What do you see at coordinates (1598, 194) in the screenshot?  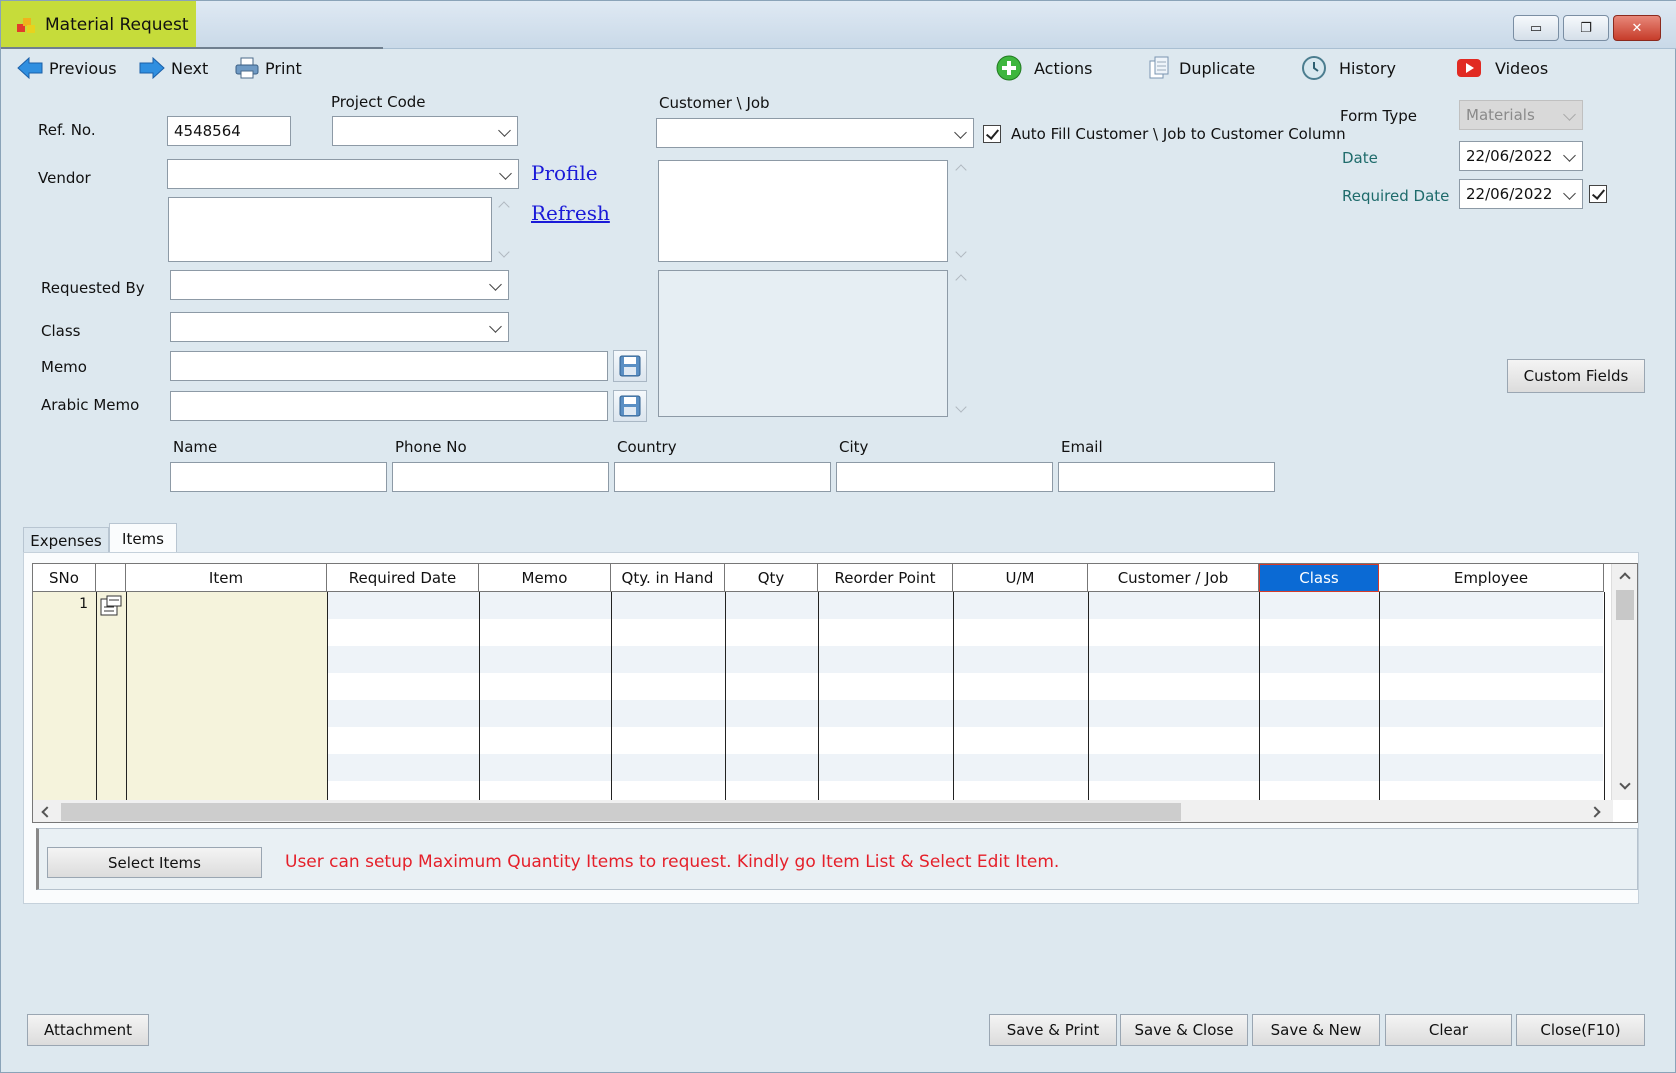 I see `required-date-checkbox` at bounding box center [1598, 194].